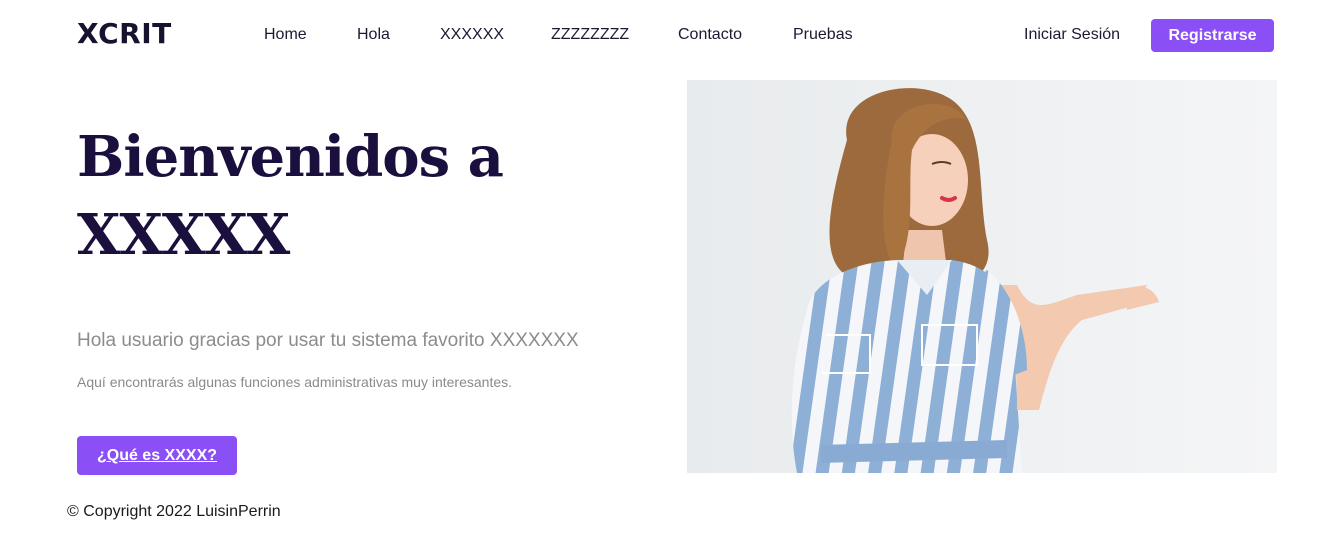  I want to click on hero-title-line1: Bienvenidos a, so click(290, 157).